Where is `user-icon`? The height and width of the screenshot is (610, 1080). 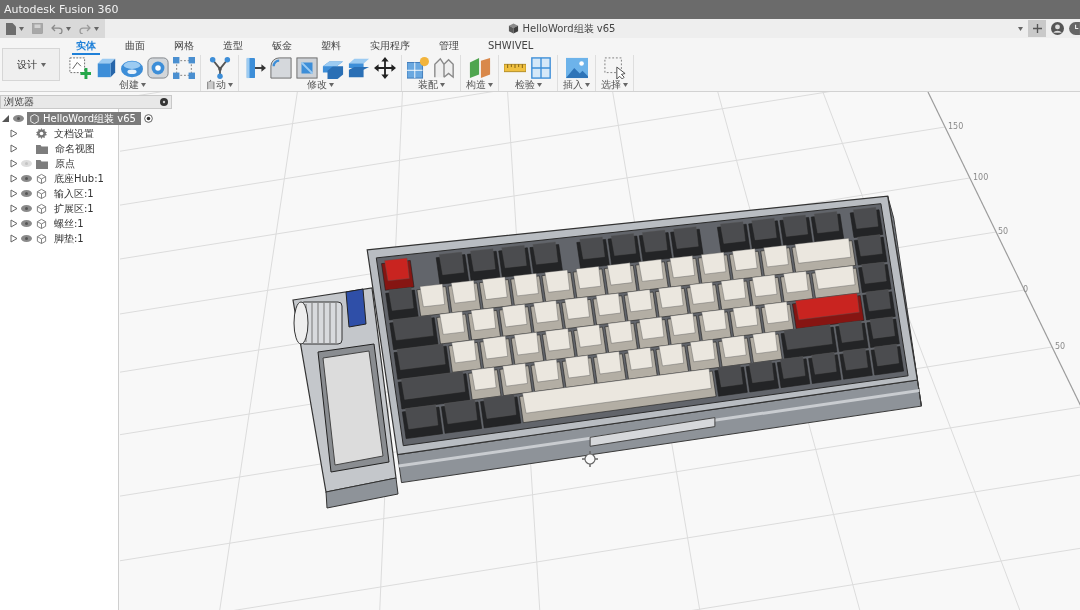
user-icon is located at coordinates (1057, 28).